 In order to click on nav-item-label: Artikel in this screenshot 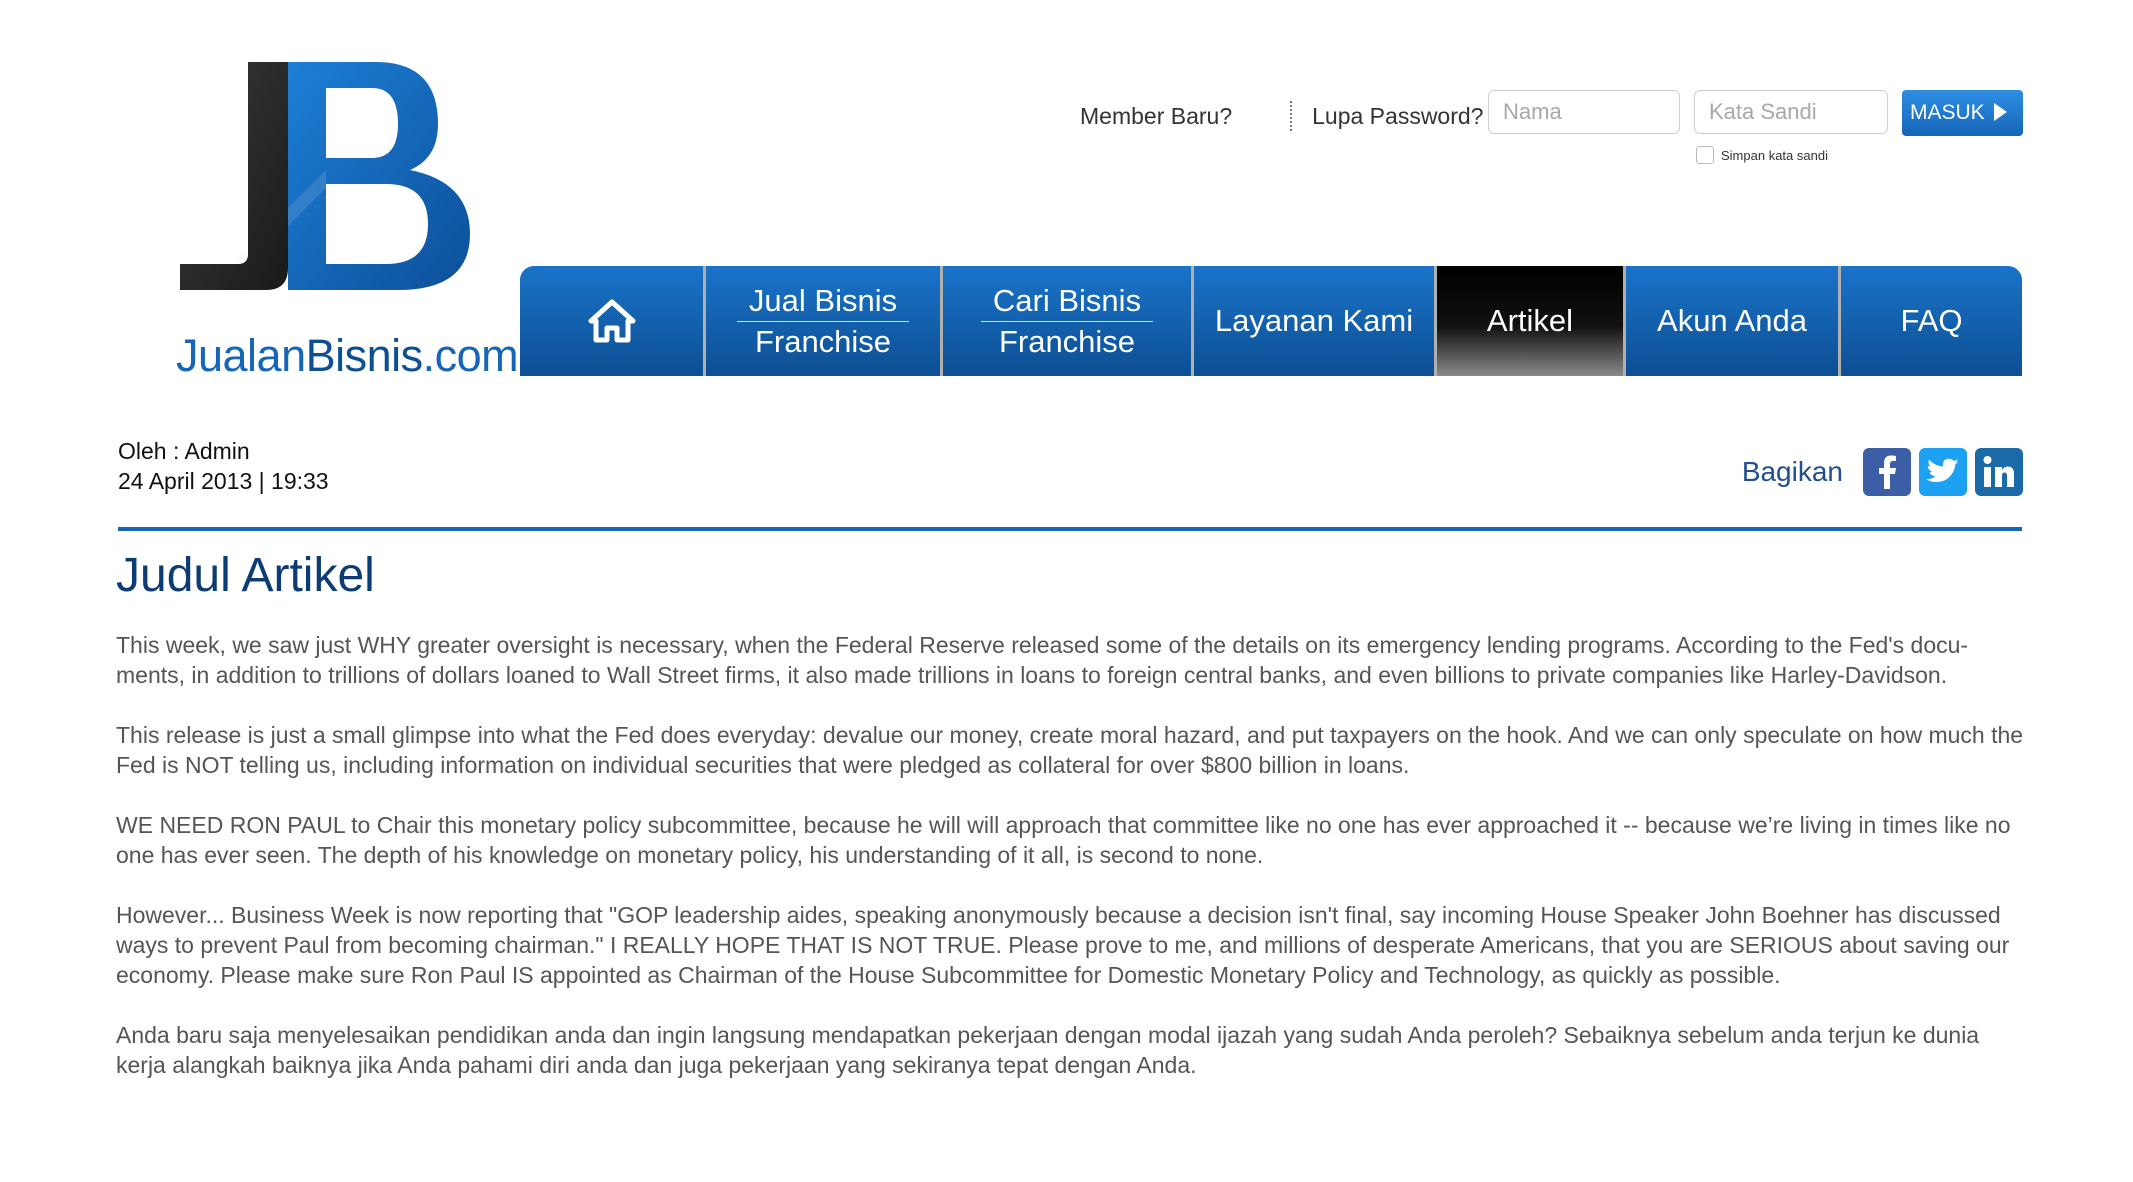, I will do `click(1530, 321)`.